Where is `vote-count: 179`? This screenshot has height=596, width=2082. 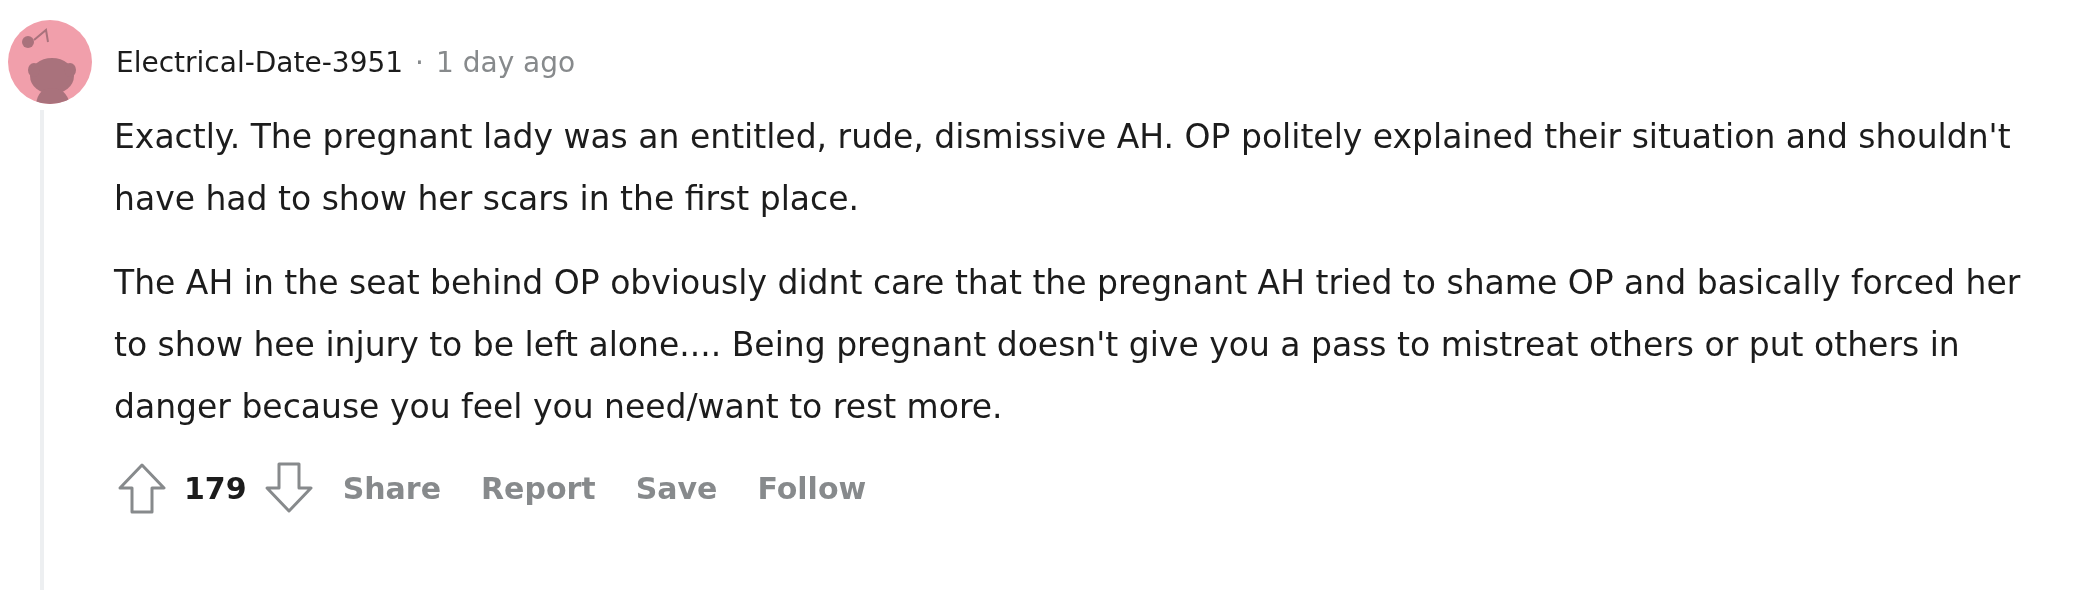
vote-count: 179 is located at coordinates (215, 488).